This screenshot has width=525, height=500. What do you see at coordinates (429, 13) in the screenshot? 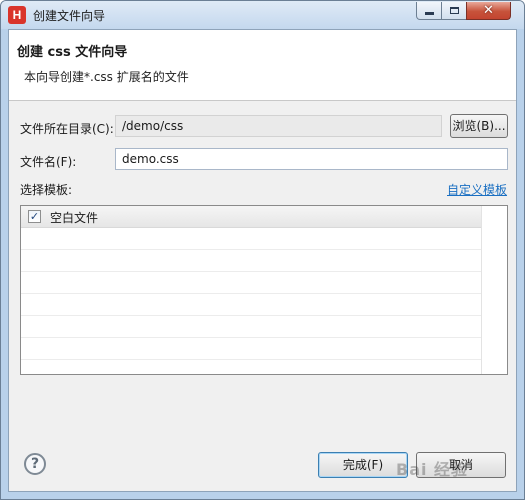
I see `minimize-icon` at bounding box center [429, 13].